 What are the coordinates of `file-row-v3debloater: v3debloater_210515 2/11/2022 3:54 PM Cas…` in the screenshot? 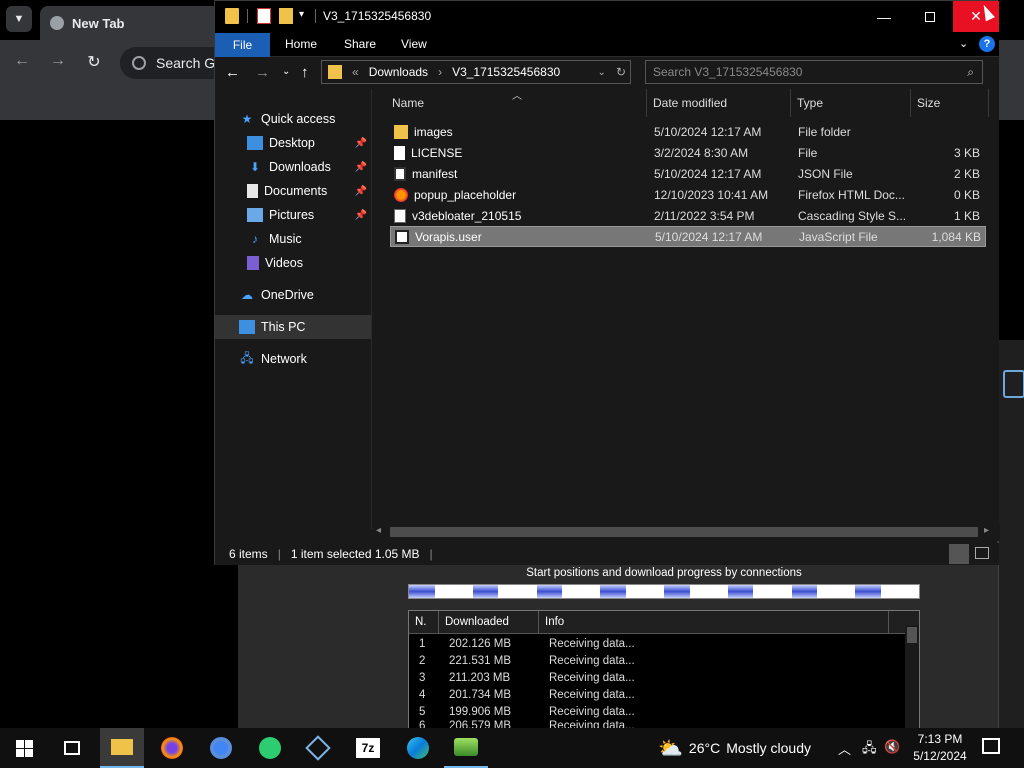 It's located at (688, 215).